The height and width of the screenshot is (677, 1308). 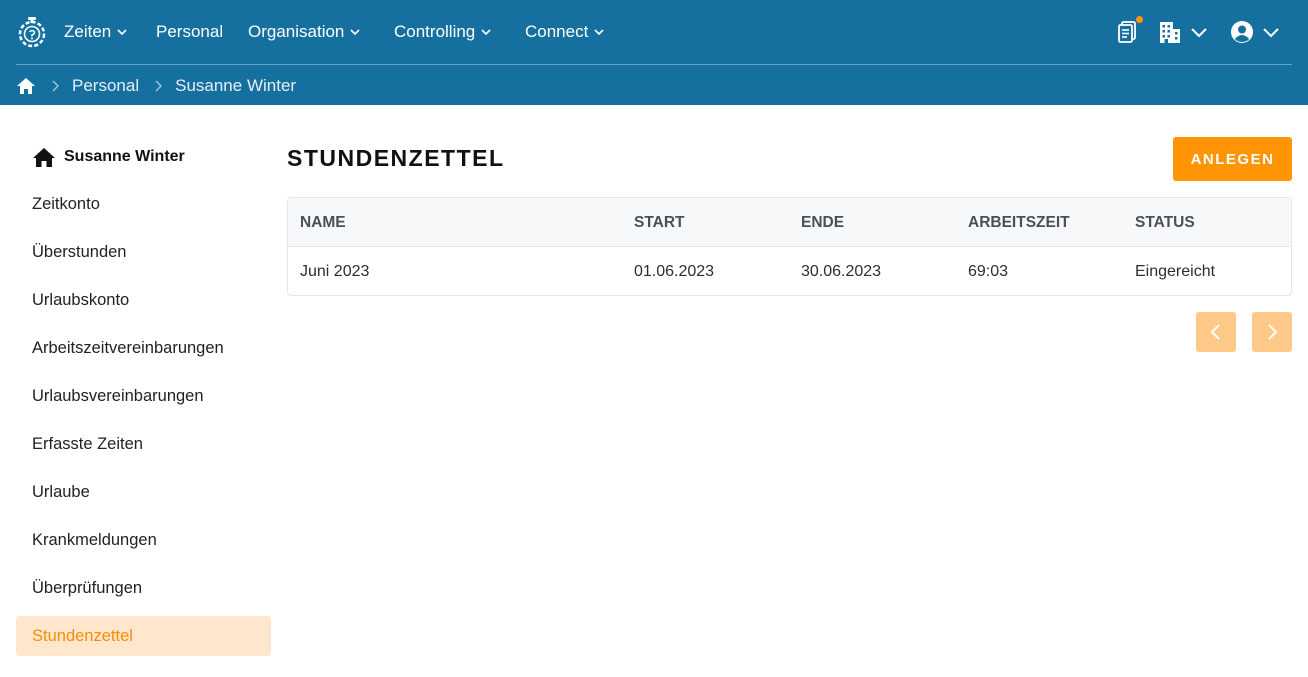 What do you see at coordinates (143, 636) in the screenshot?
I see `sidebar-item-stundenzettel: Stundenzettel` at bounding box center [143, 636].